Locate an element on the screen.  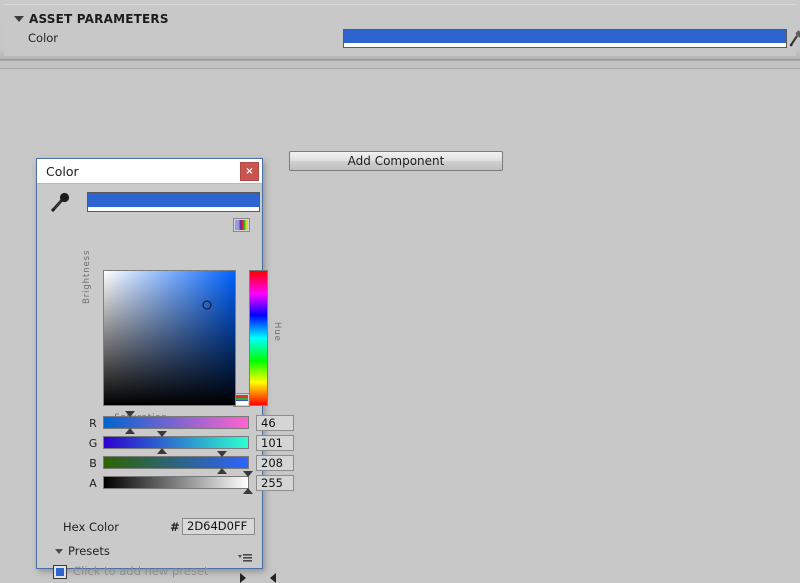
channel-row-r: R 46 is located at coordinates (165, 422).